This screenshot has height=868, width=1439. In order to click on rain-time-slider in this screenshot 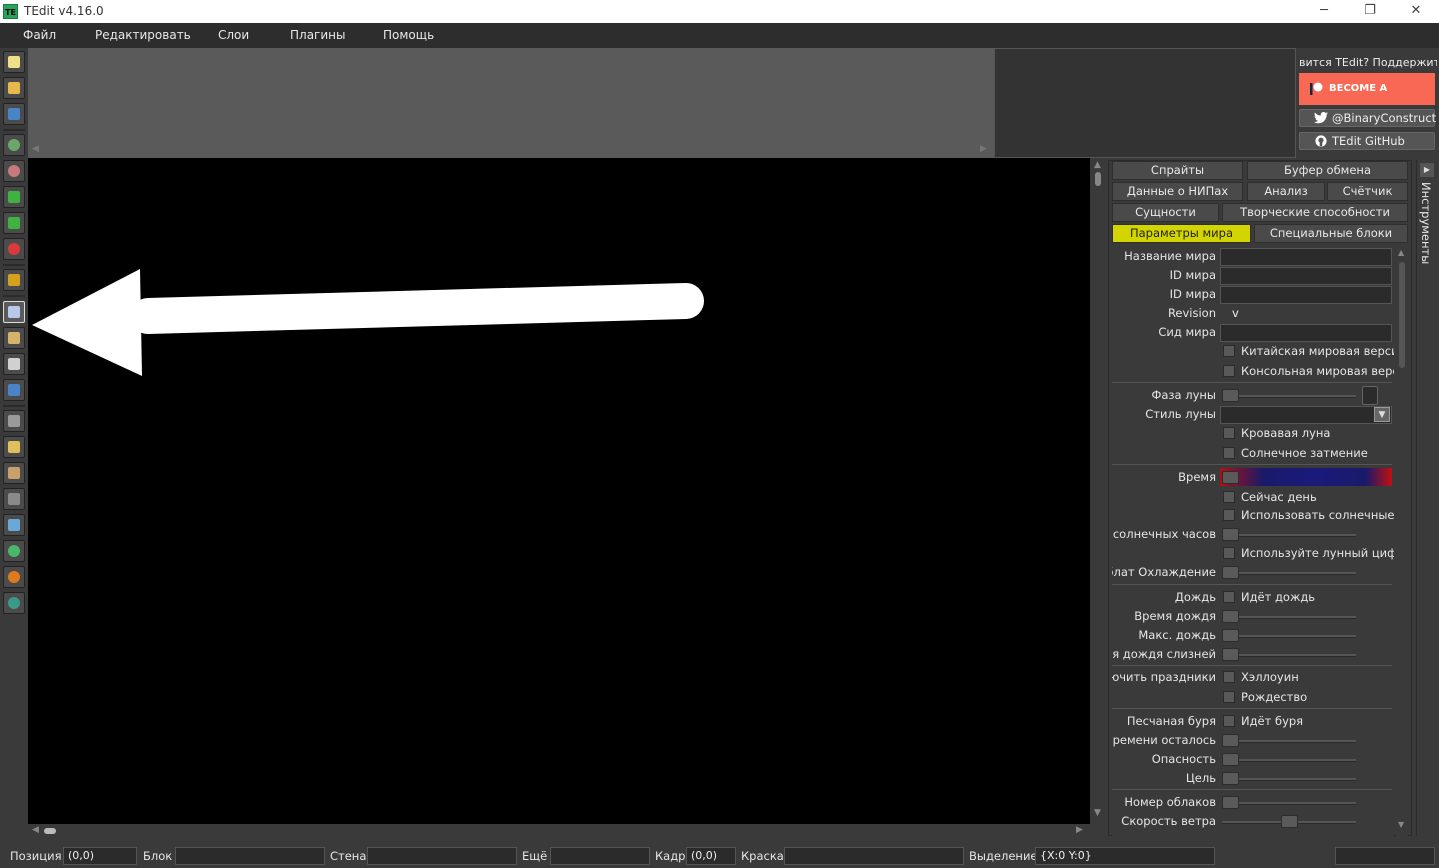, I will do `click(1289, 617)`.